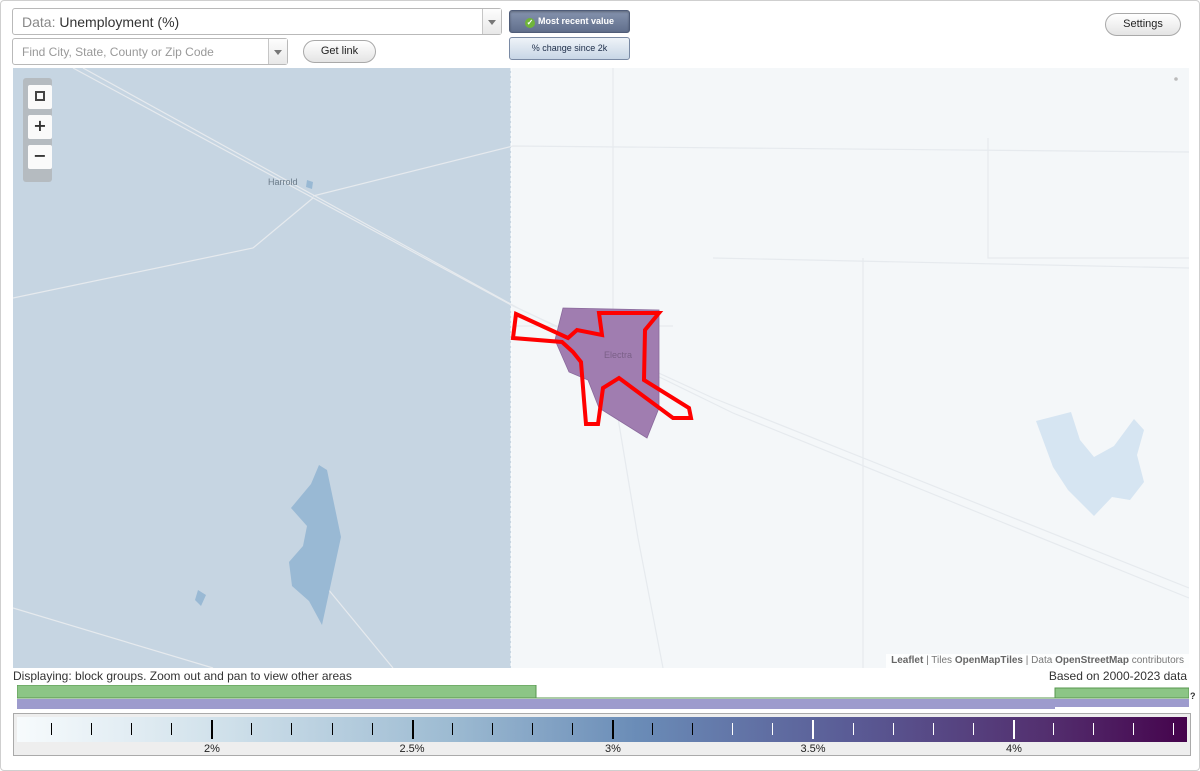 The height and width of the screenshot is (771, 1200). I want to click on data-select: Data: Unemployment (%), so click(257, 21).